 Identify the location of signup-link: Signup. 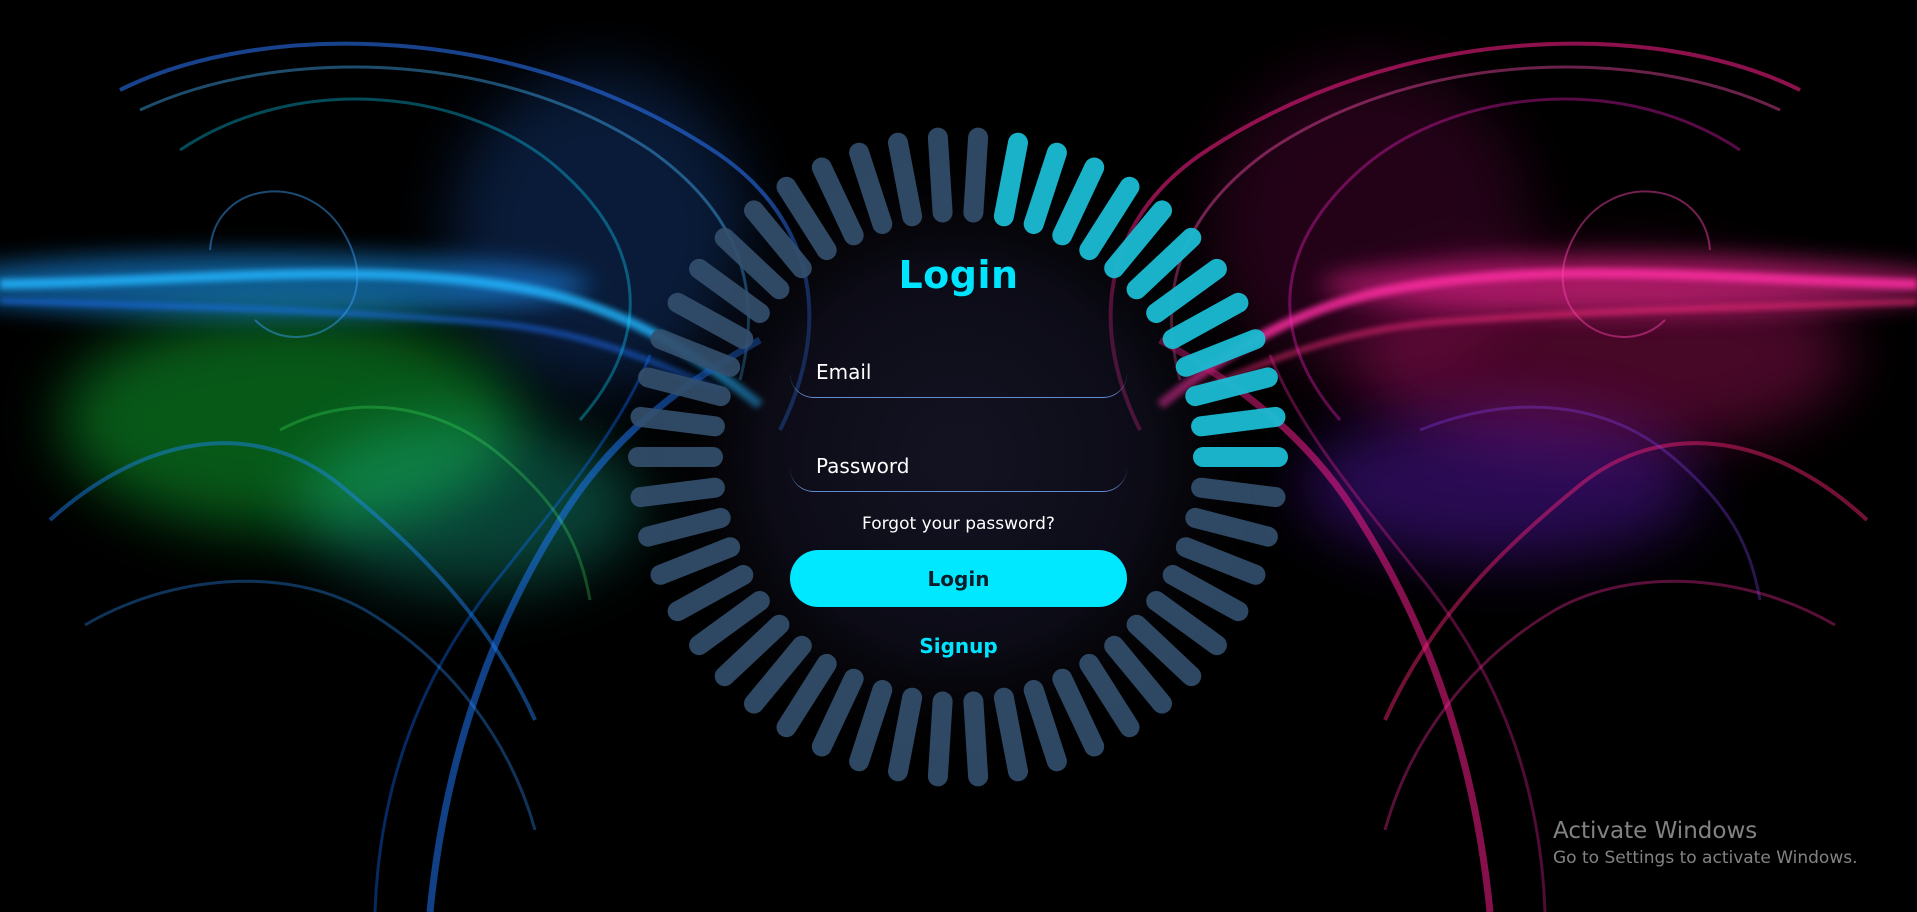
(958, 646).